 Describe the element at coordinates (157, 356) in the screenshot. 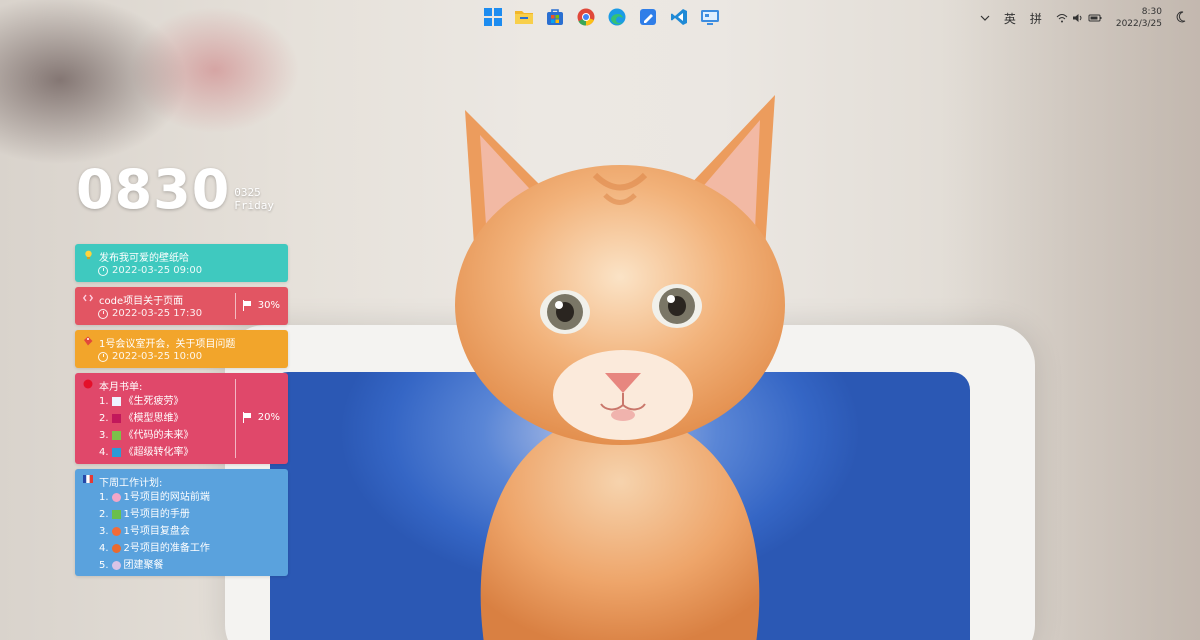

I see `note-time-text: 2022-03-25 10:00` at that location.